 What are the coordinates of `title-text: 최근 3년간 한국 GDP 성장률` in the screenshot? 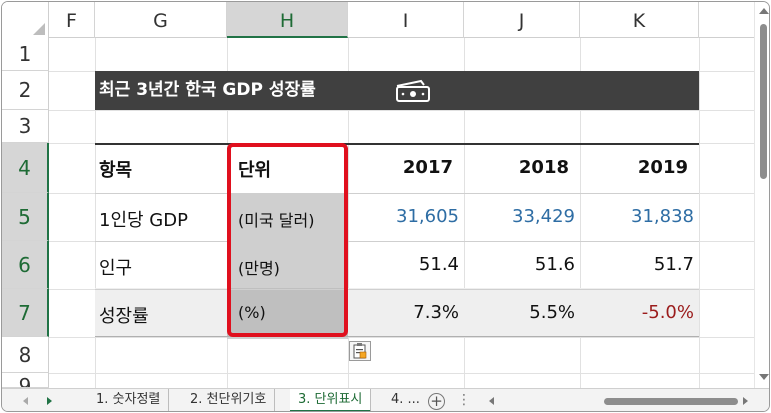 It's located at (207, 90).